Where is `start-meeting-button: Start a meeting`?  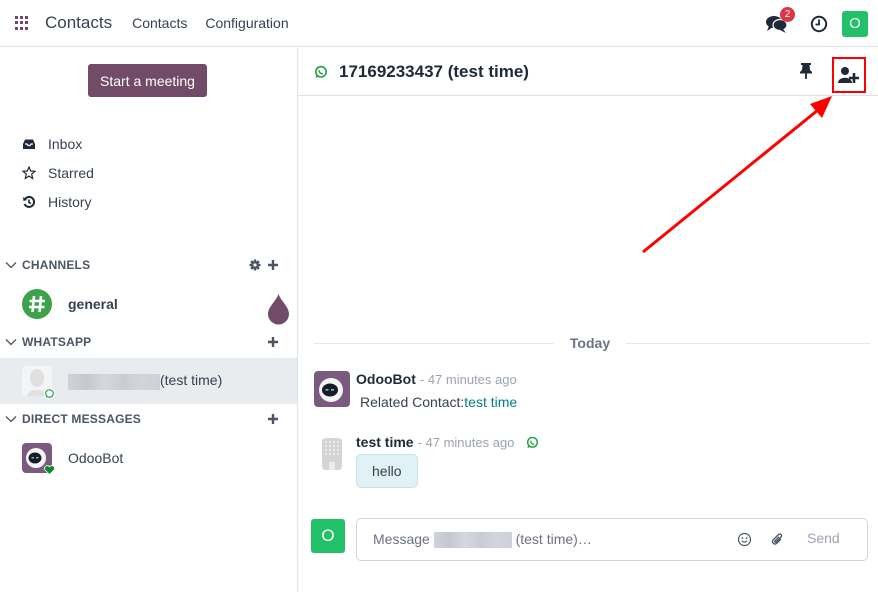 start-meeting-button: Start a meeting is located at coordinates (147, 80).